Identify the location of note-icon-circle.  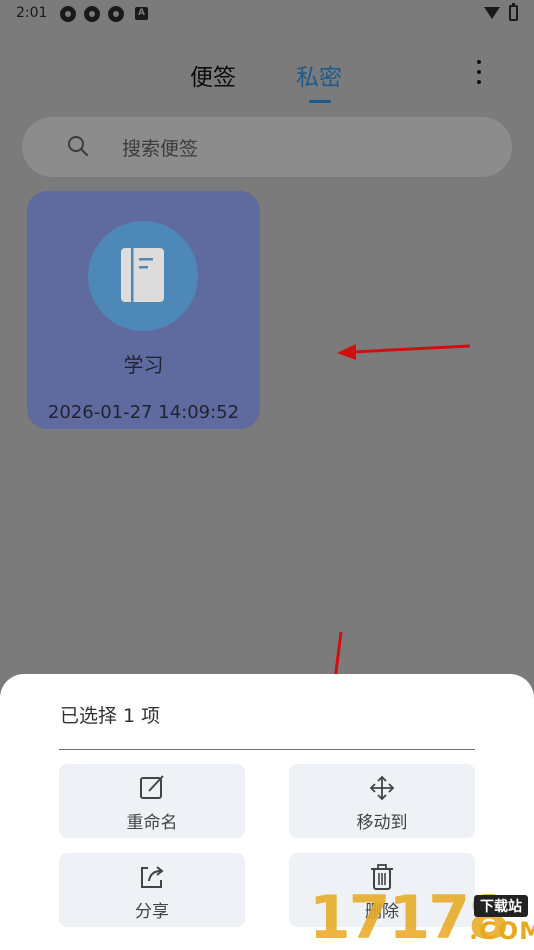
(143, 276).